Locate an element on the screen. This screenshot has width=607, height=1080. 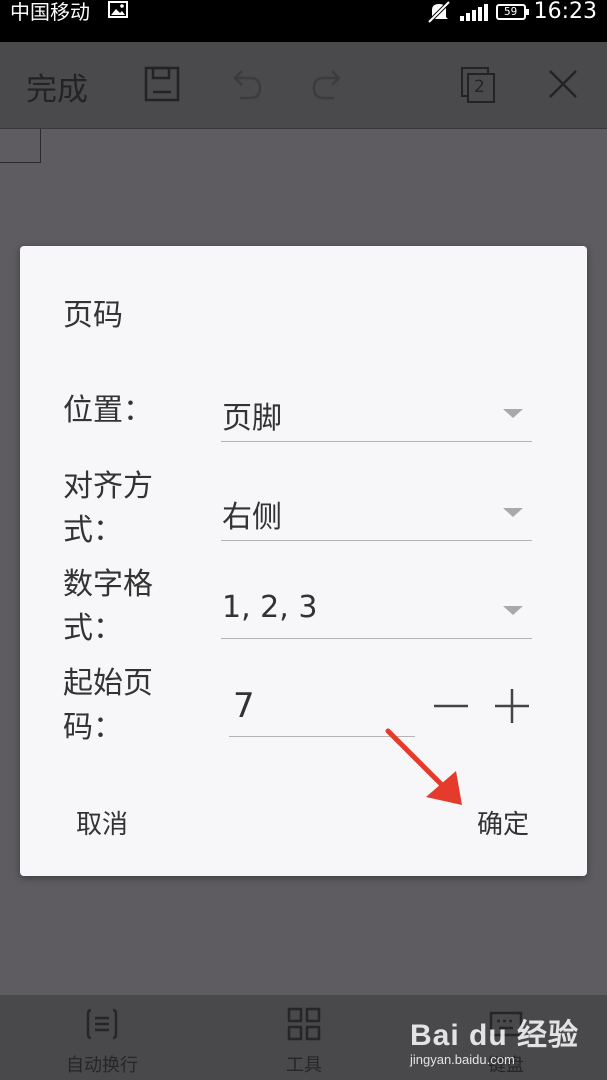
grid-icon is located at coordinates (304, 1024).